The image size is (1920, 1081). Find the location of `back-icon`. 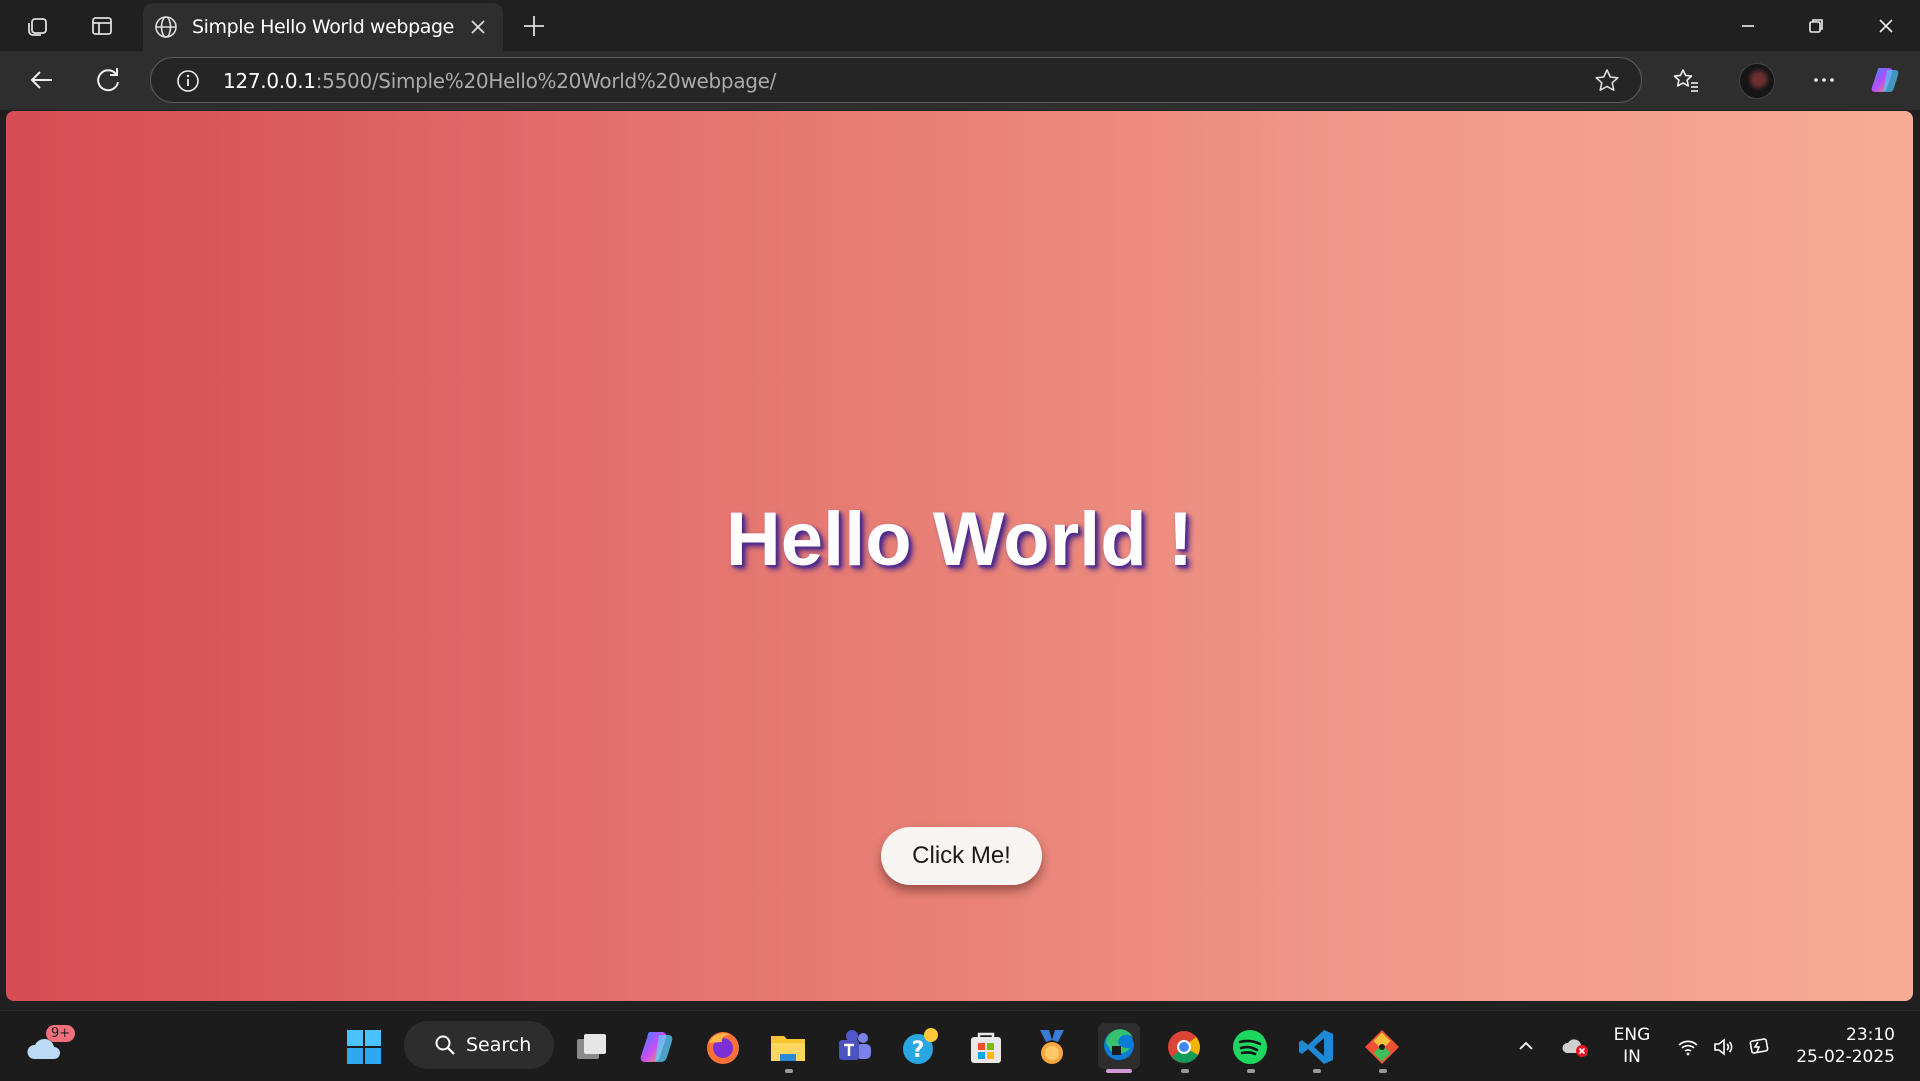

back-icon is located at coordinates (42, 80).